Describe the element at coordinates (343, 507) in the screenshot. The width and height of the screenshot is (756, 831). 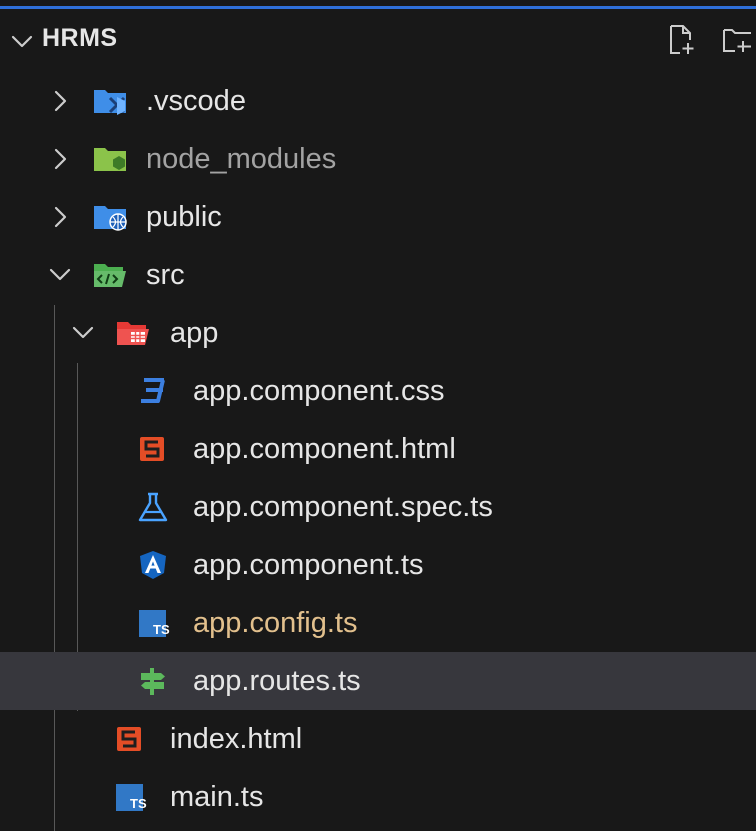
I see `tree-item-label: app.component.spec.ts` at that location.